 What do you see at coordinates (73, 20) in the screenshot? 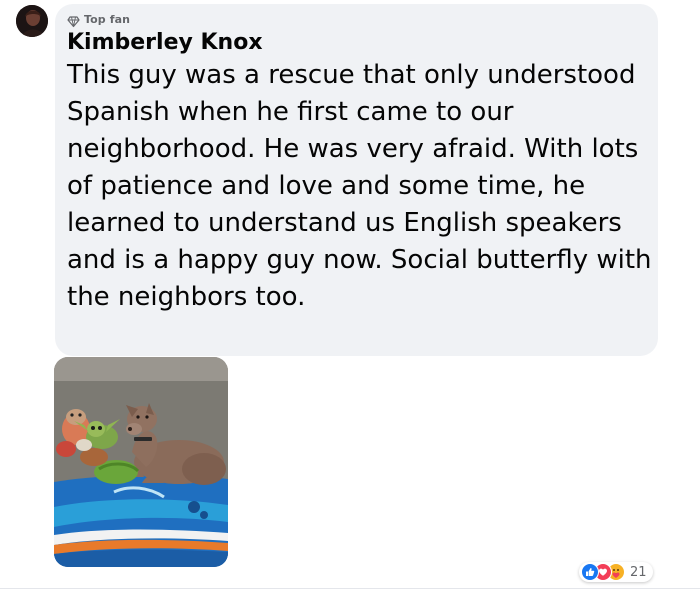
I see `diamond-icon` at bounding box center [73, 20].